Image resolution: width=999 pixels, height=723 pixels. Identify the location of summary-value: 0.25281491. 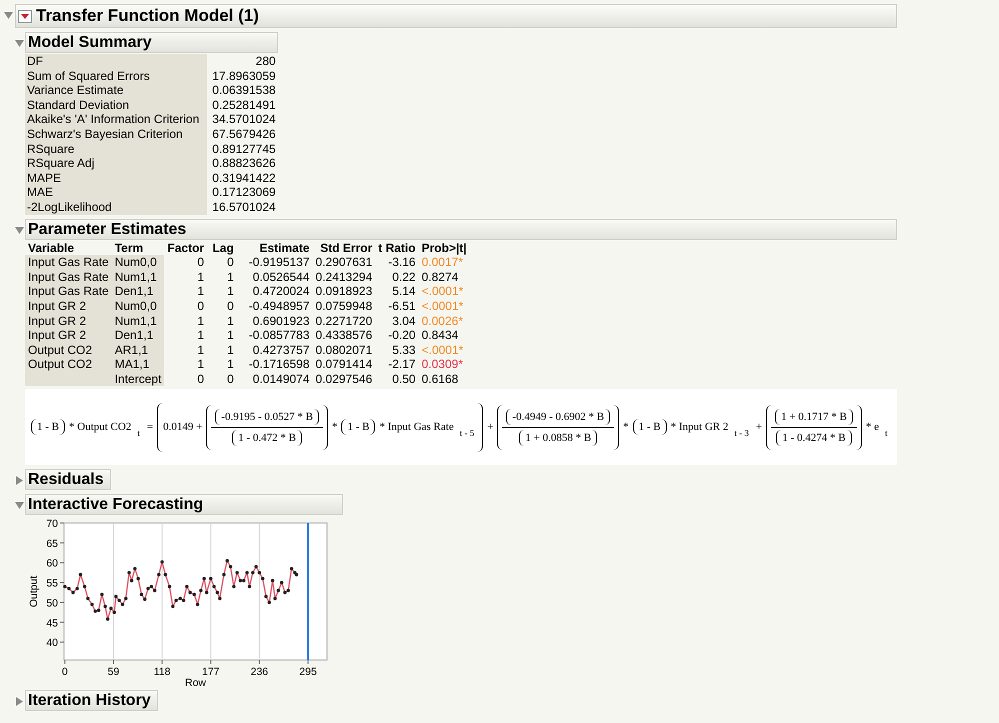
(244, 105).